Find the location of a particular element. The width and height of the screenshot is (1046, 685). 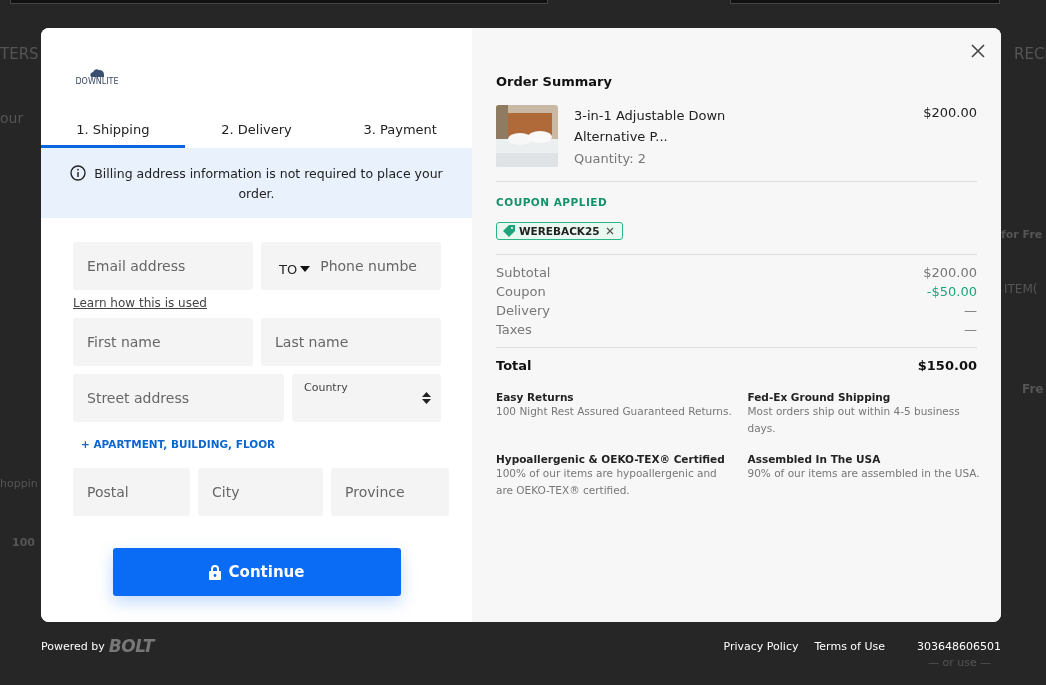

summary-label: Taxes is located at coordinates (514, 329).